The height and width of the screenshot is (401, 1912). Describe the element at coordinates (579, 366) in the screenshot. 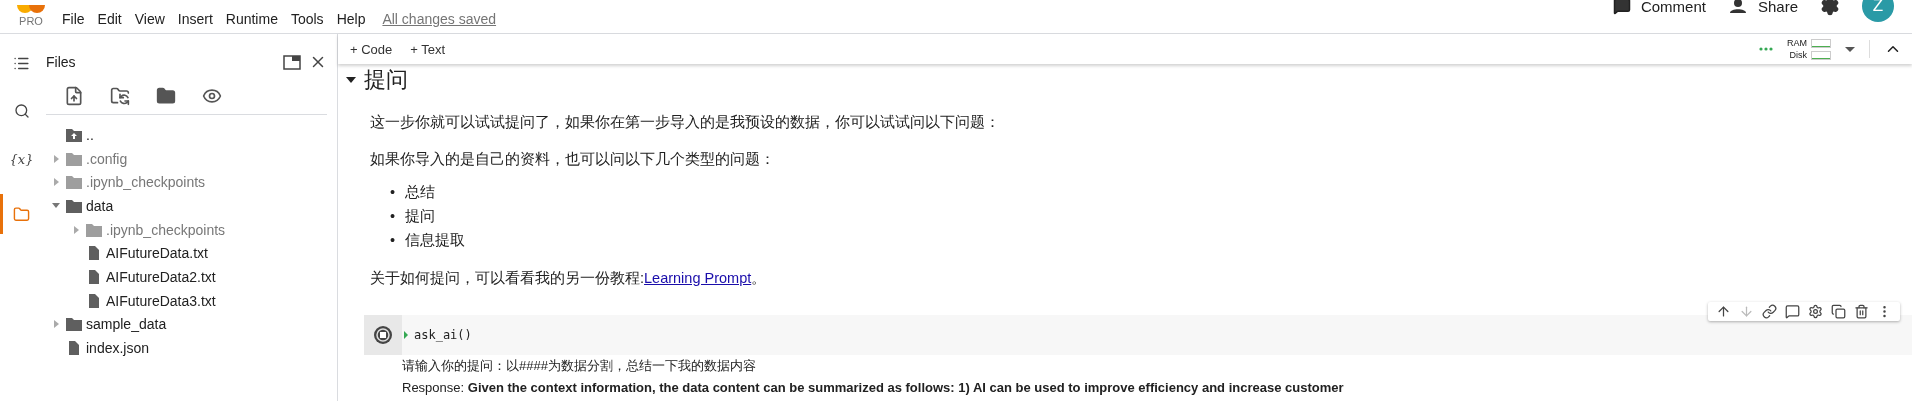

I see `output-text: 请输入你的提问：以####为数据分割，总结一下我的数据内容` at that location.